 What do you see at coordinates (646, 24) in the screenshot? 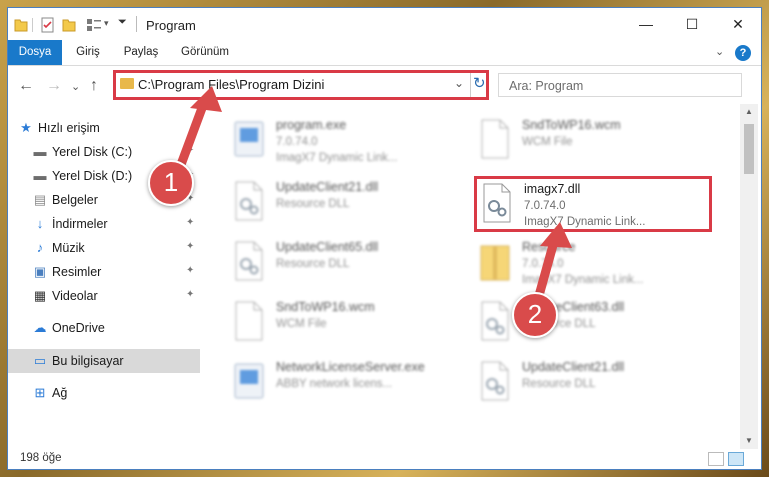
I see `minimize-button: —` at bounding box center [646, 24].